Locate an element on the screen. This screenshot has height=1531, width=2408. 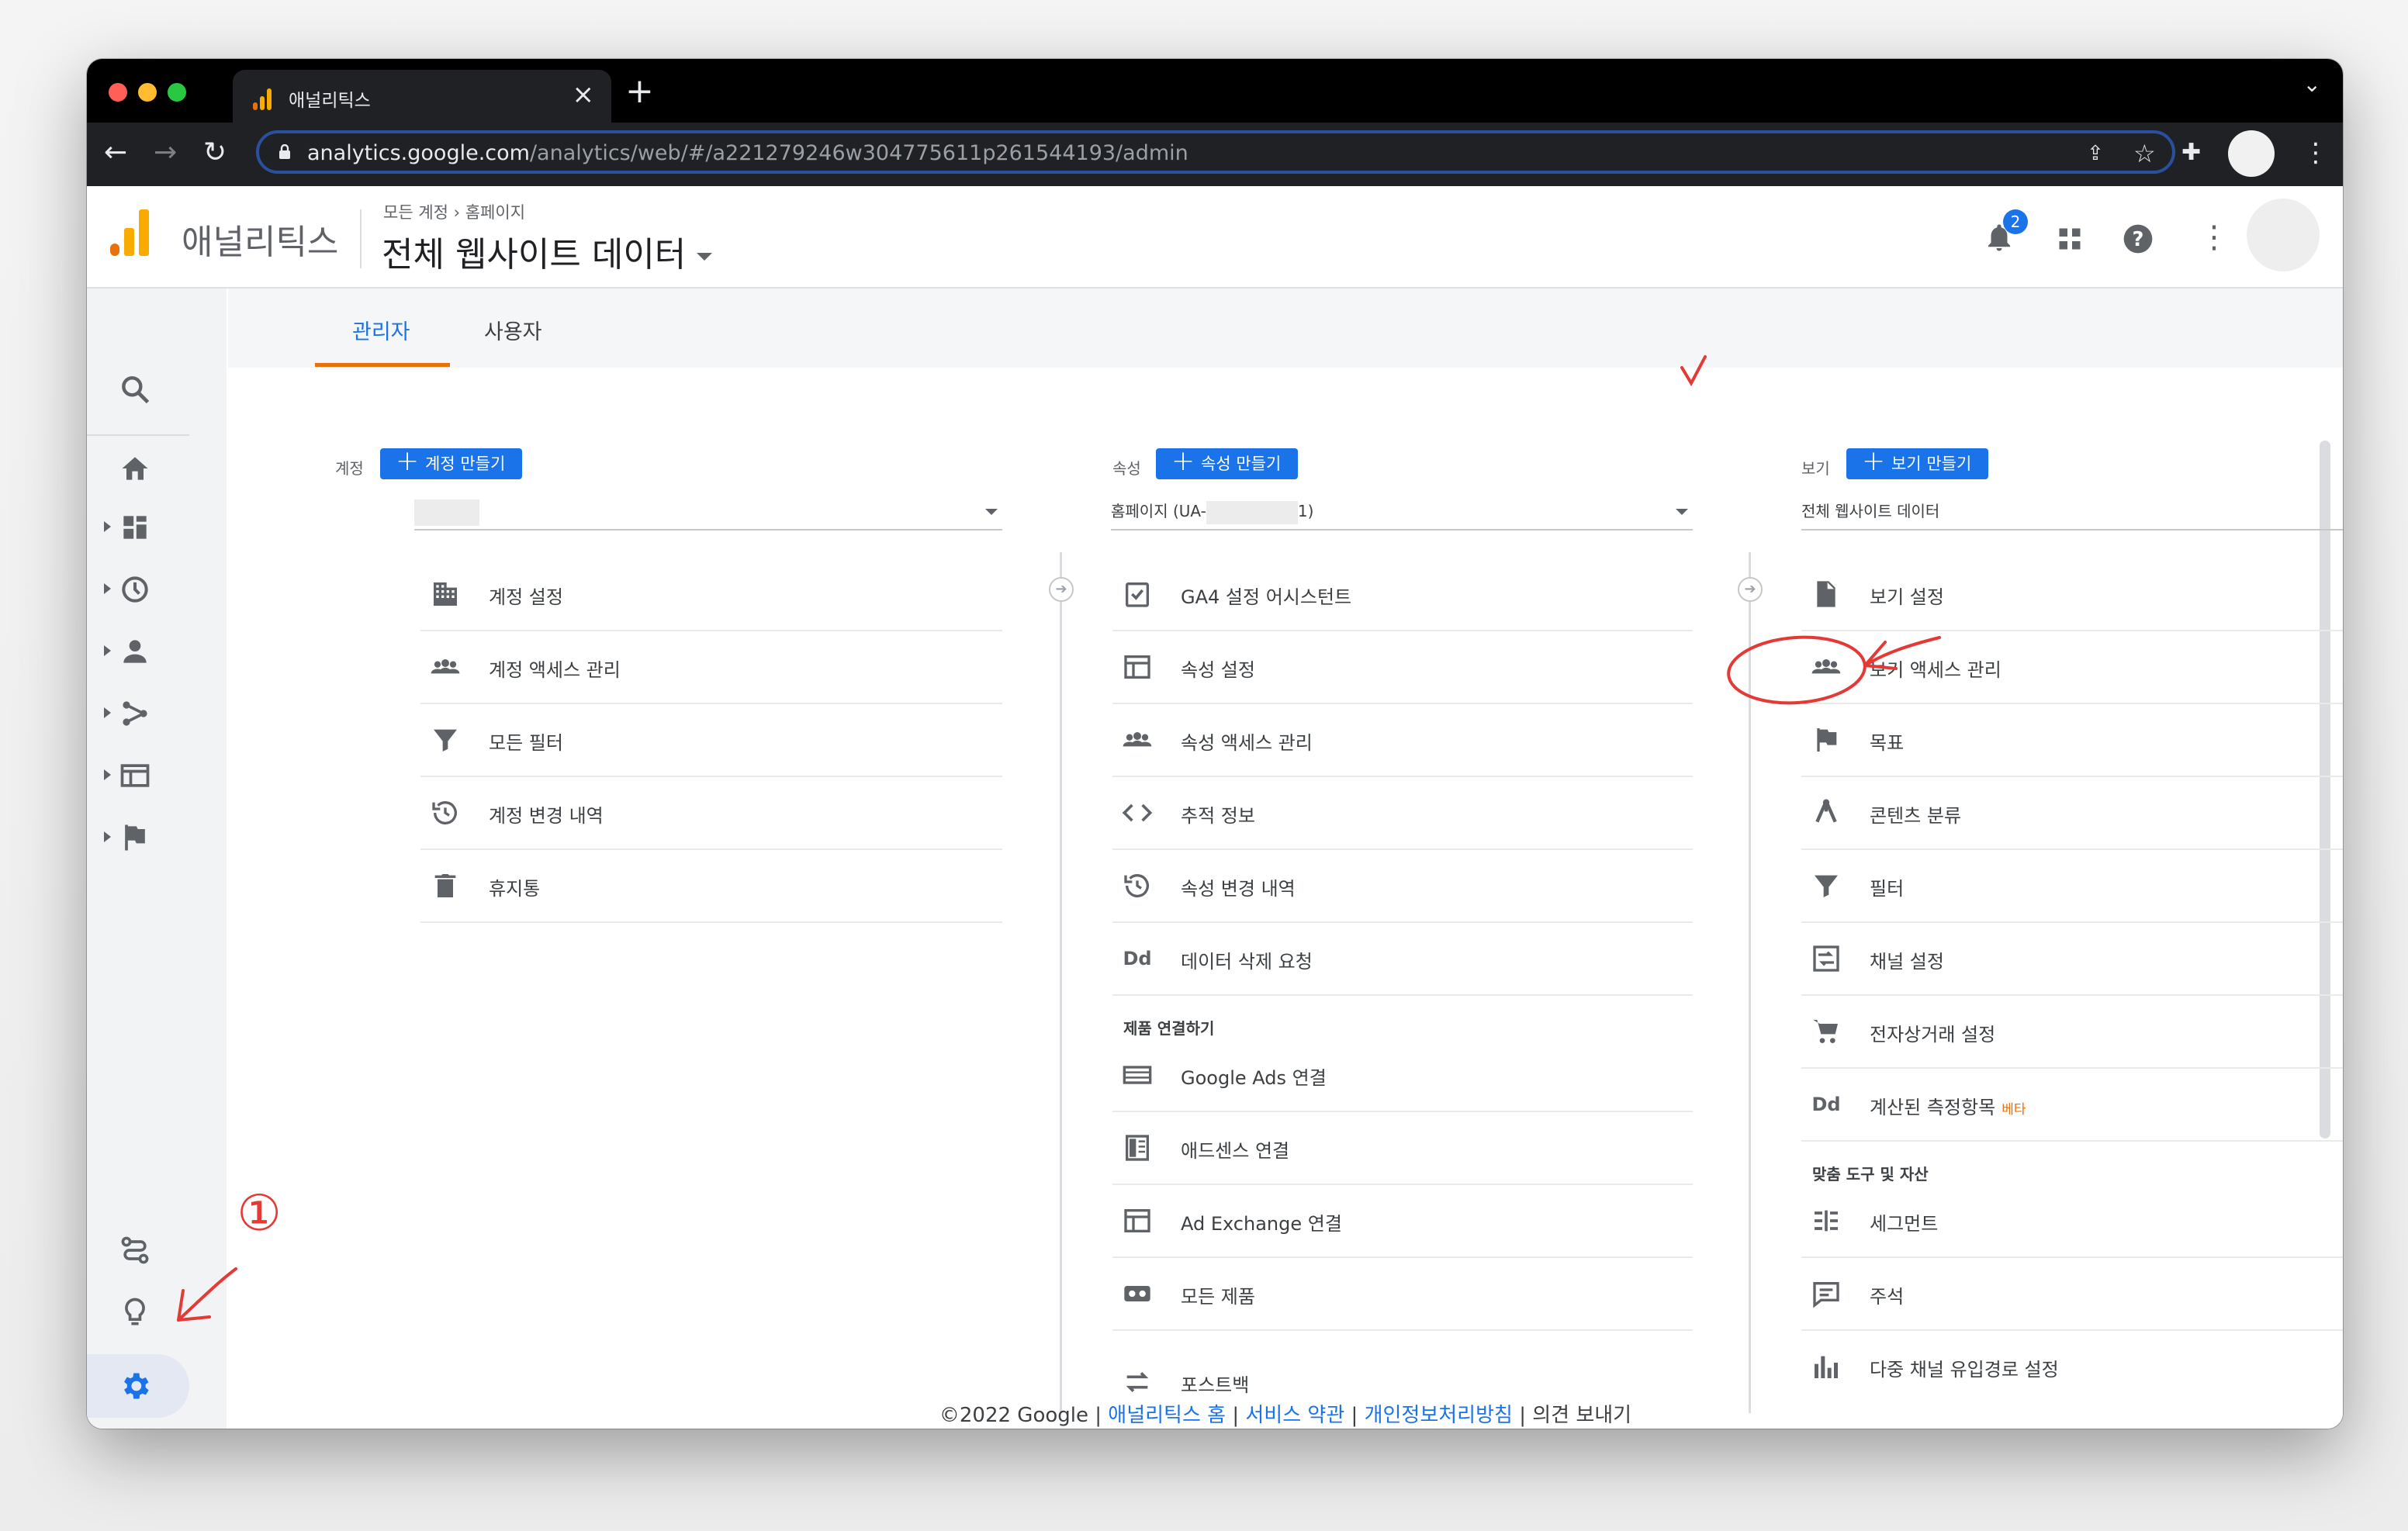
reload-icon: ↻ is located at coordinates (215, 153).